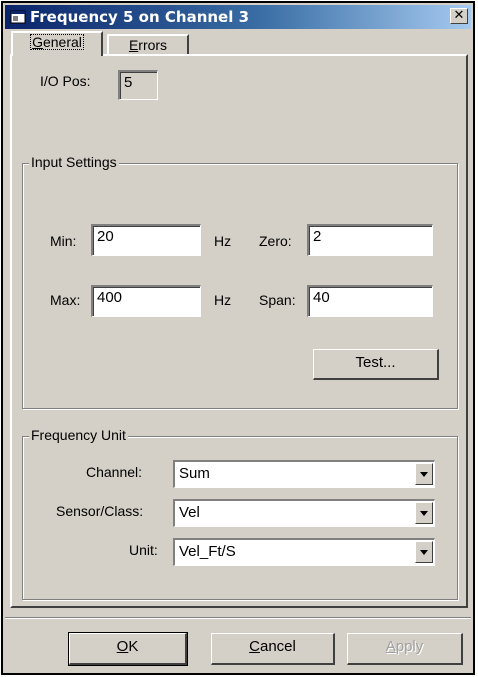 The height and width of the screenshot is (677, 478). I want to click on span-value: 40, so click(321, 297).